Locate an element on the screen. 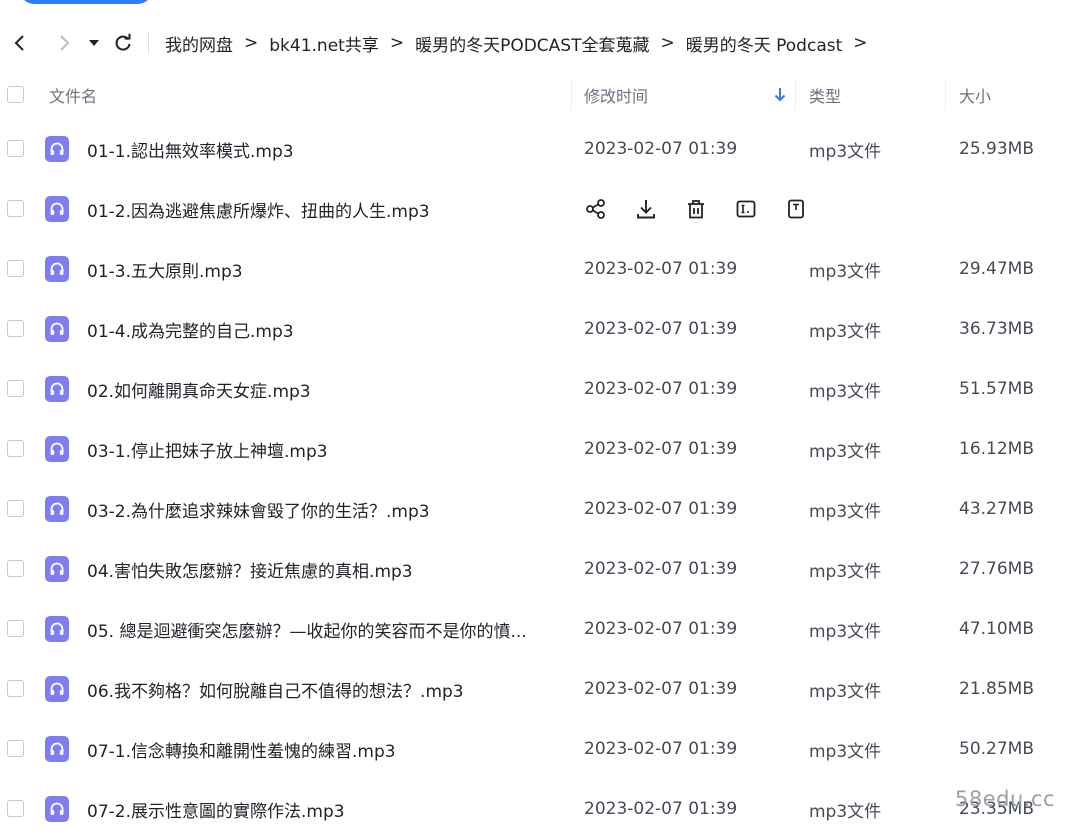  file-name: 01-2.因為逃避焦慮所爆炸、扭曲的人生.mp3 is located at coordinates (322, 209).